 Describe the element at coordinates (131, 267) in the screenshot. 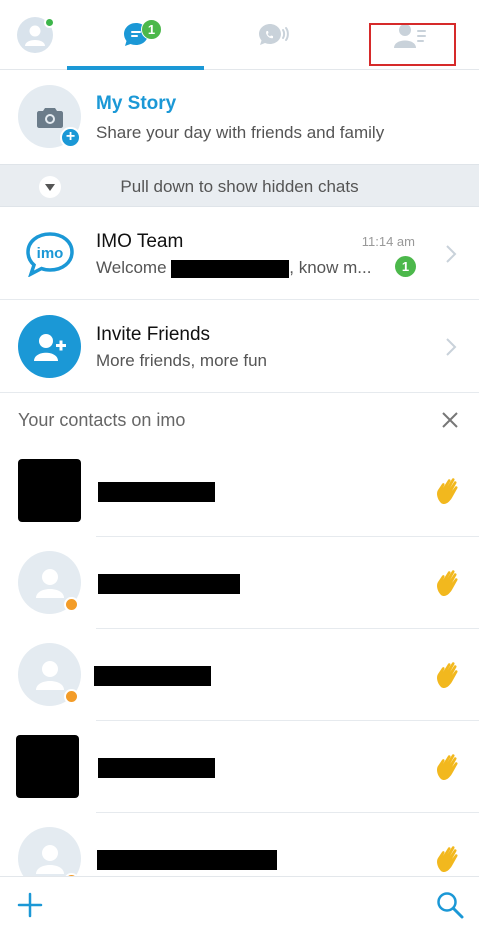

I see `chat-preview-prefix: Welcome` at that location.